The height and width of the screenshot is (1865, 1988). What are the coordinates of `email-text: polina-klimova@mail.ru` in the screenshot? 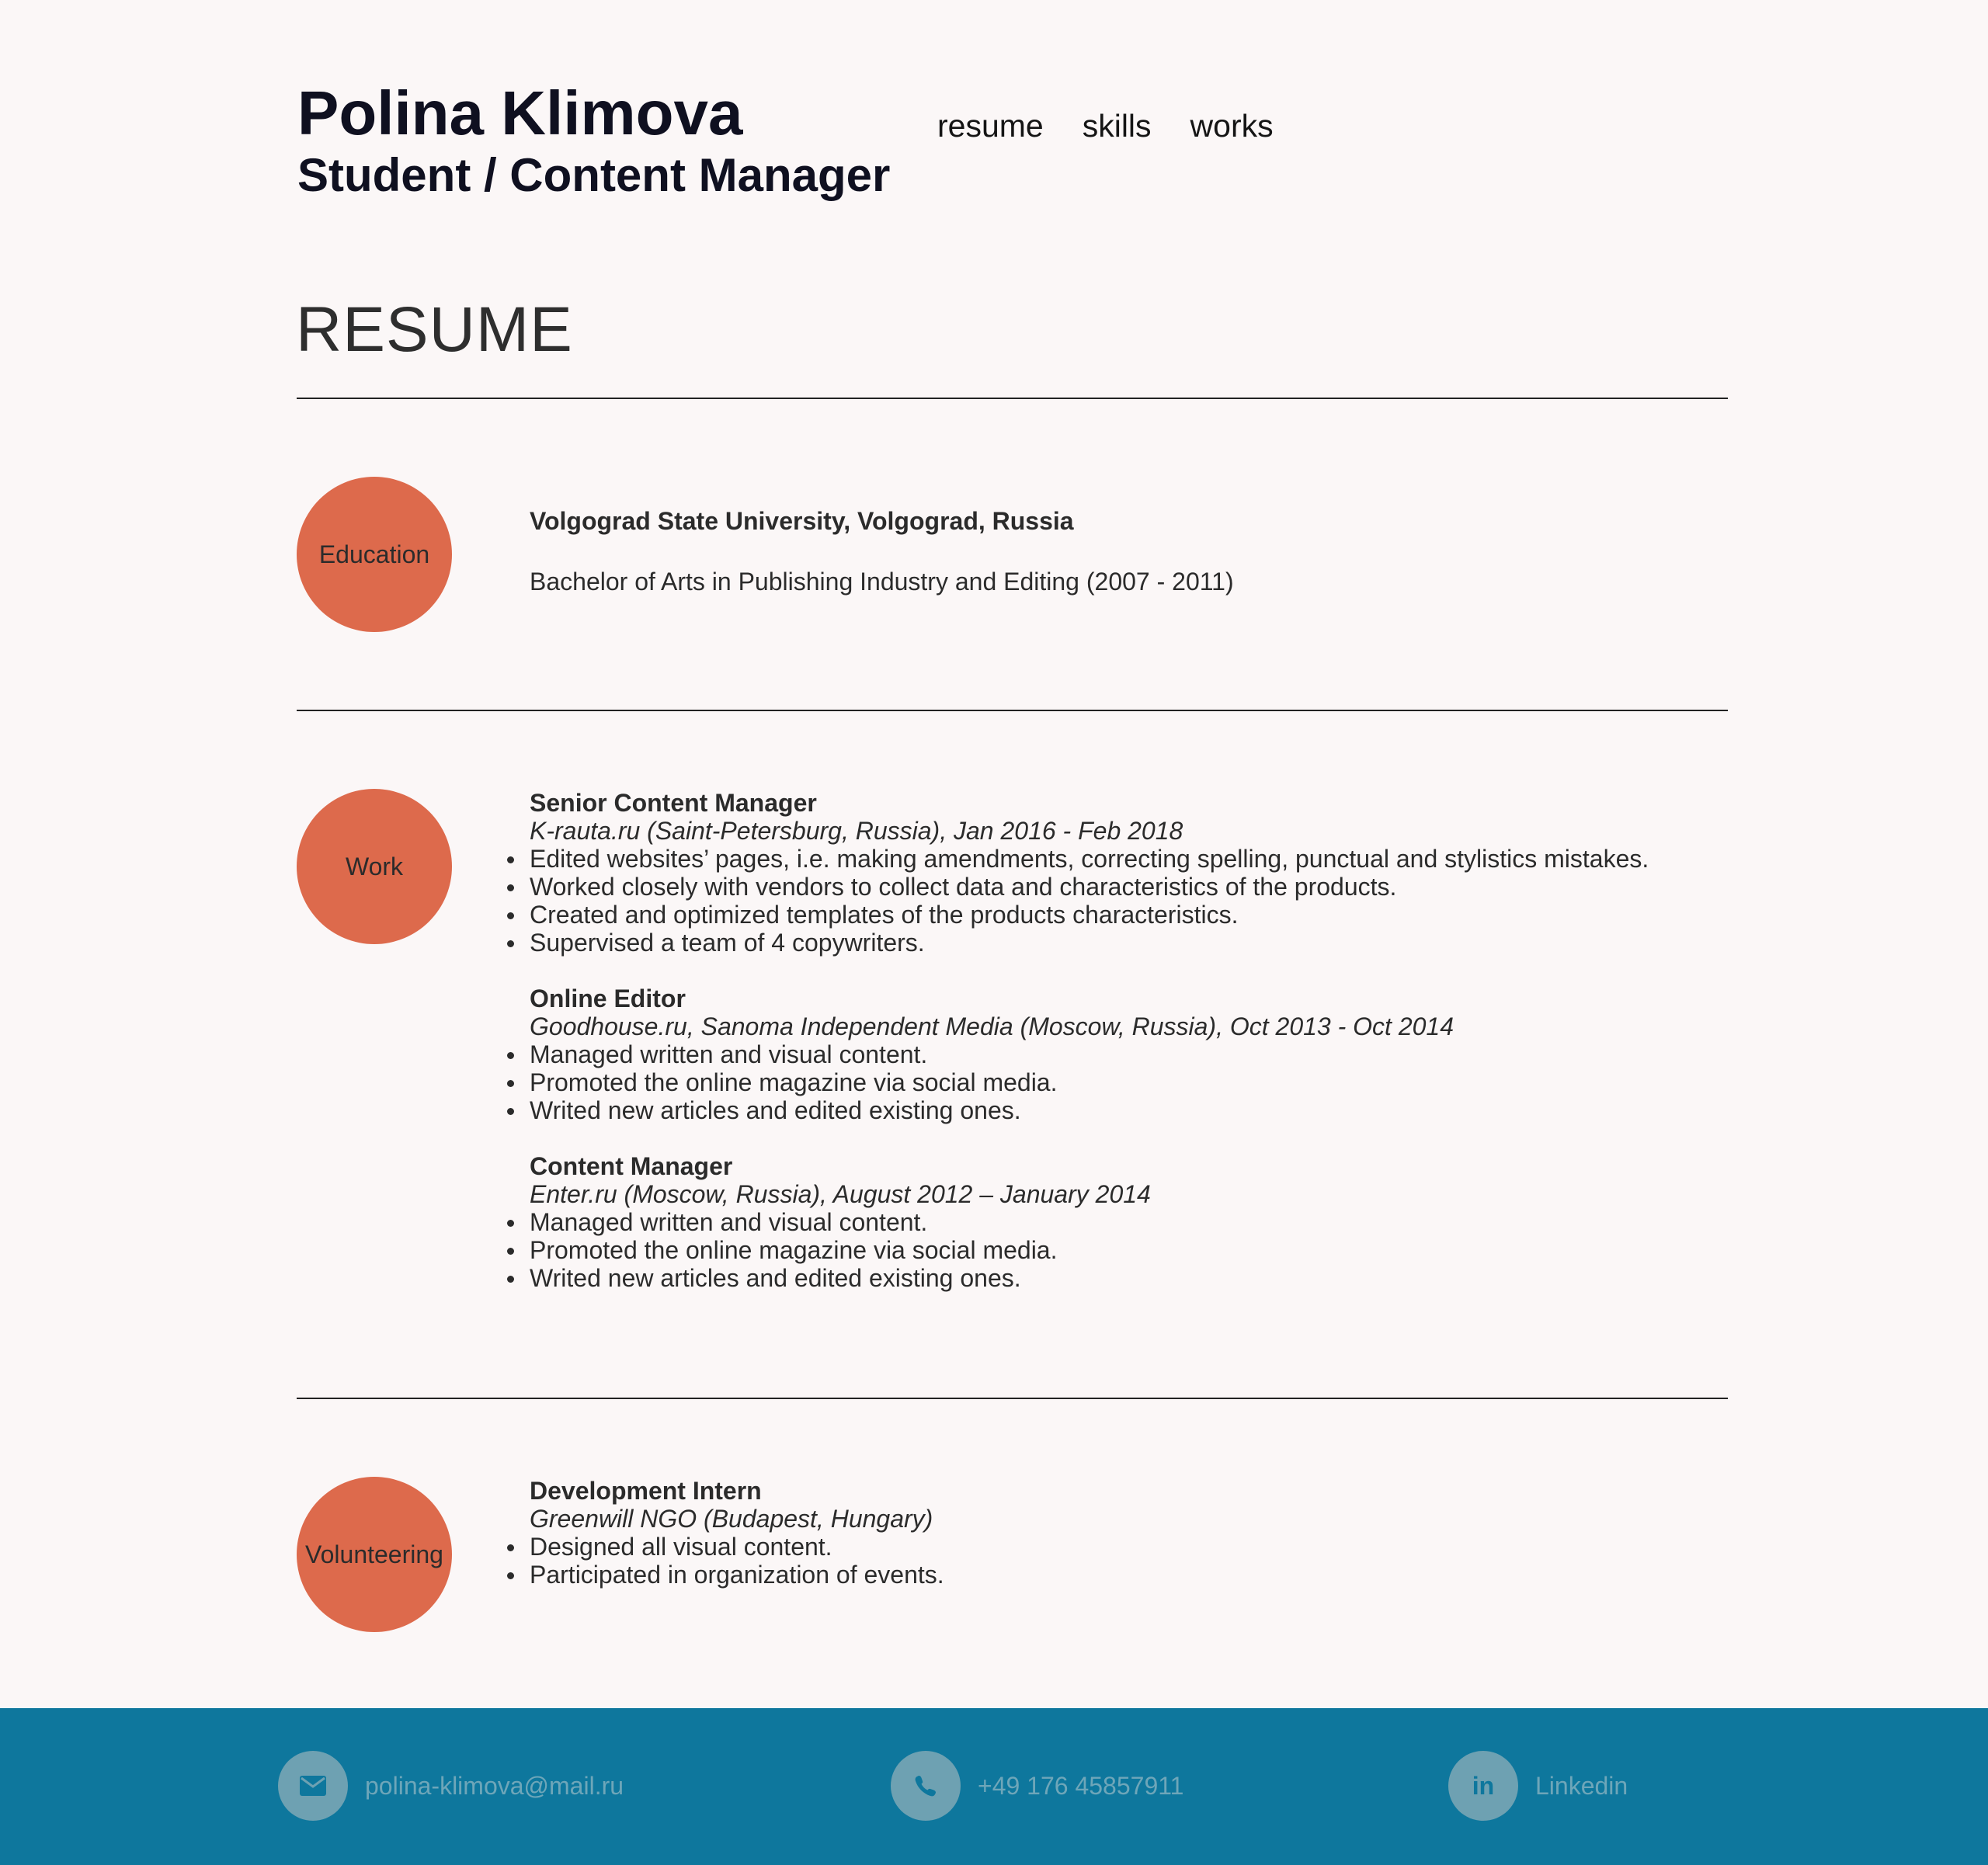 It's located at (495, 1785).